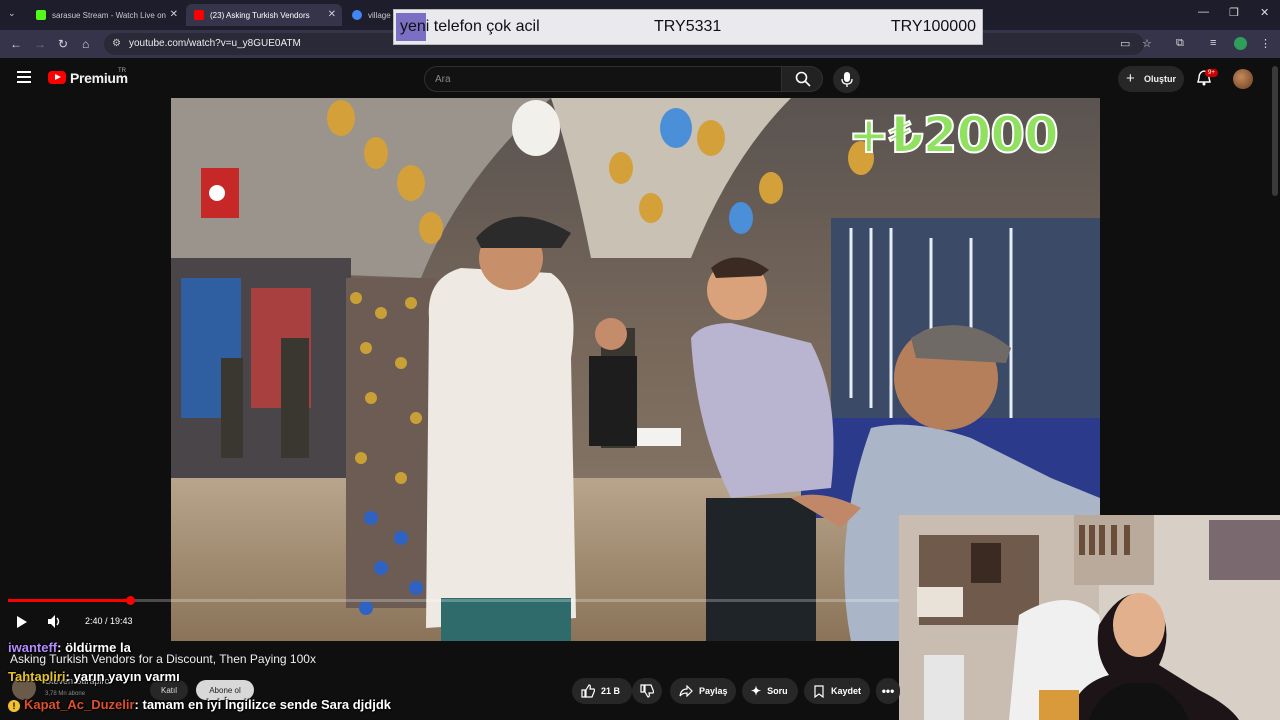  I want to click on moderator-badge-icon: !, so click(14, 706).